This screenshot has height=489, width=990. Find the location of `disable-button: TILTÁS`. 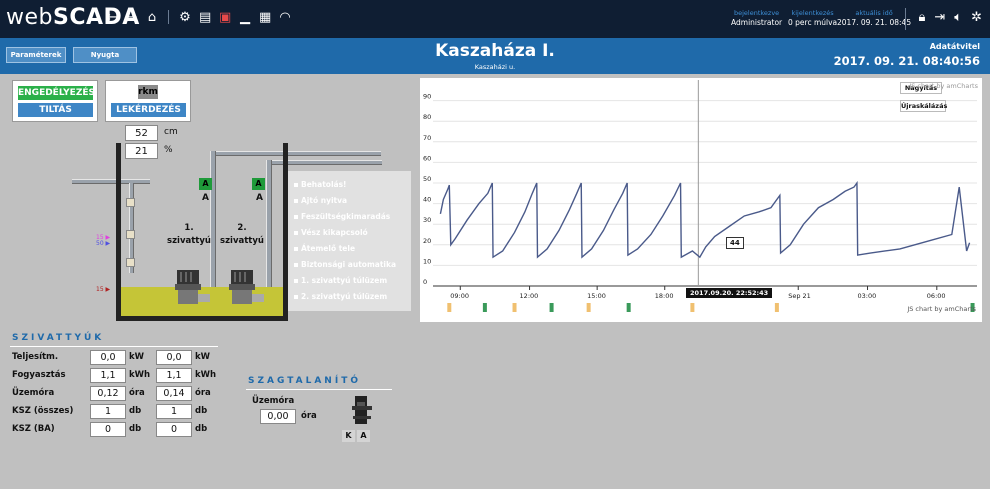

disable-button: TILTÁS is located at coordinates (55, 110).